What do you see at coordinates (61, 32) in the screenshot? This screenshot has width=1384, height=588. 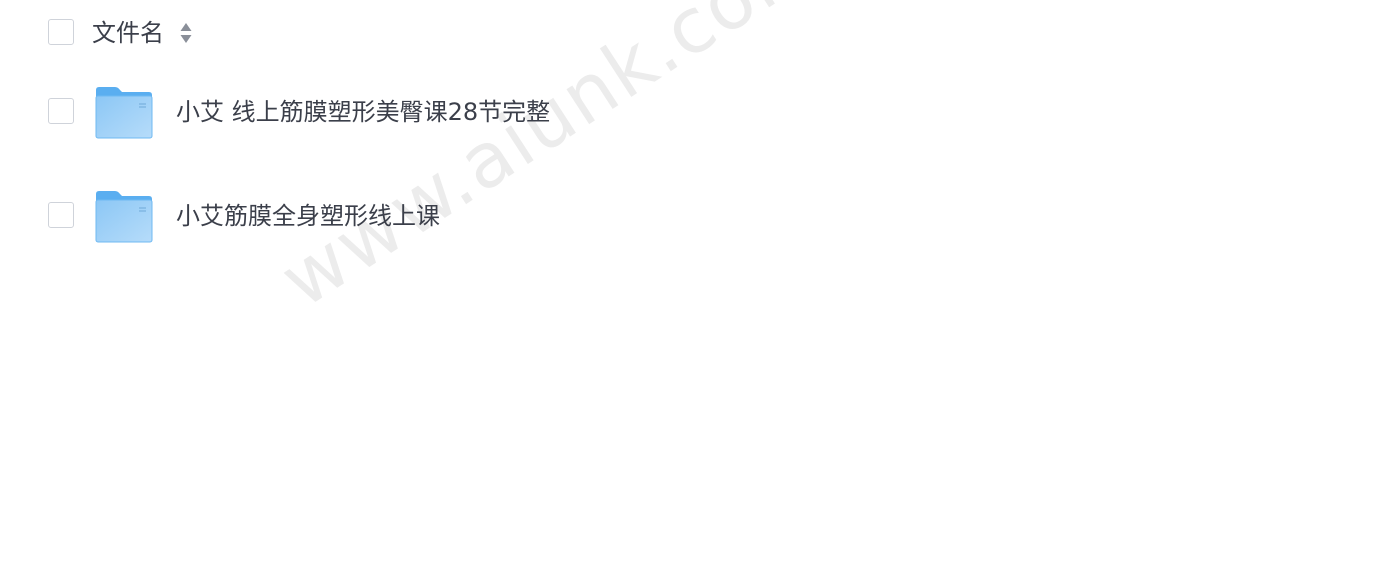 I see `select-all-checkbox` at bounding box center [61, 32].